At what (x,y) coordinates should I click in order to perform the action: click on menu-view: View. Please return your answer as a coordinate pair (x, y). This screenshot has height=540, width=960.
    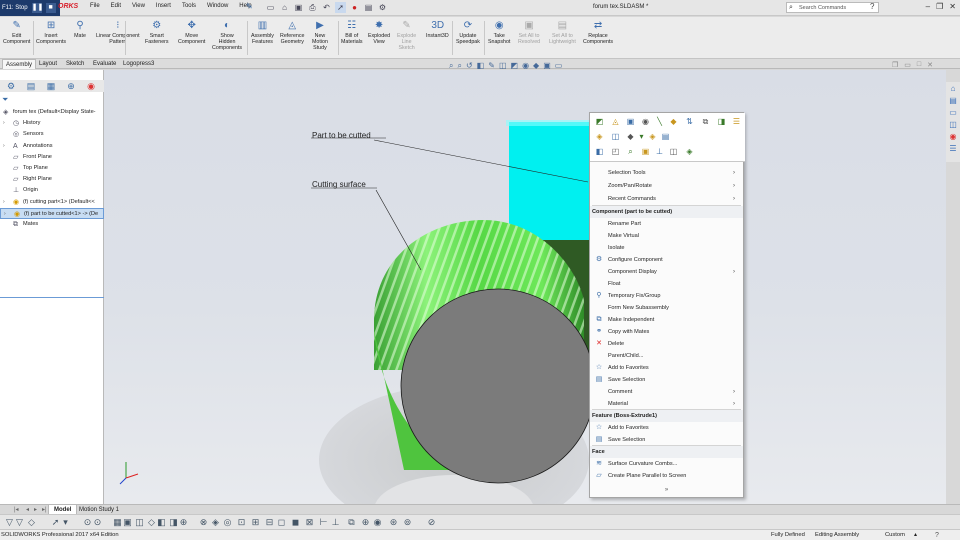
    Looking at the image, I should click on (138, 6).